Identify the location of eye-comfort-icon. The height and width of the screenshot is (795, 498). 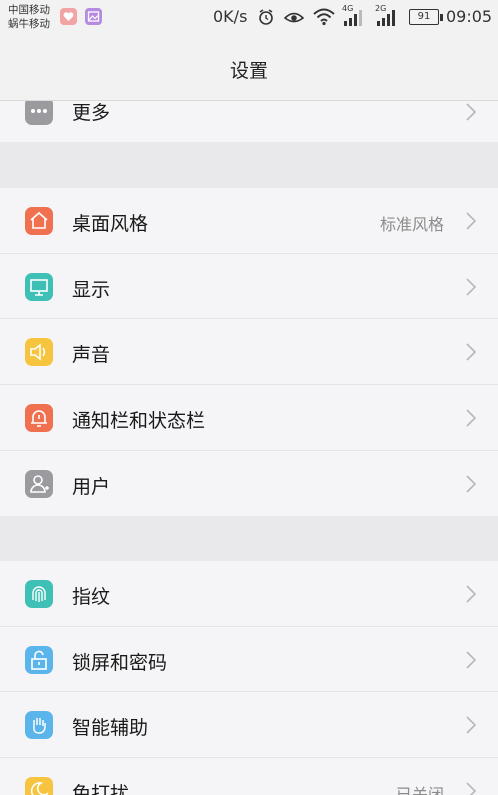
(294, 19).